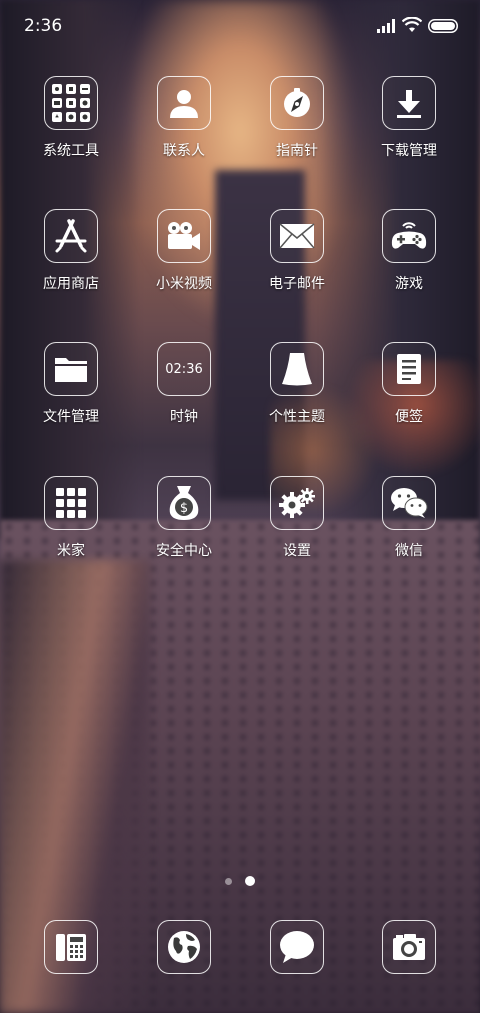 This screenshot has width=480, height=1013. I want to click on app-compass: 指南针, so click(297, 118).